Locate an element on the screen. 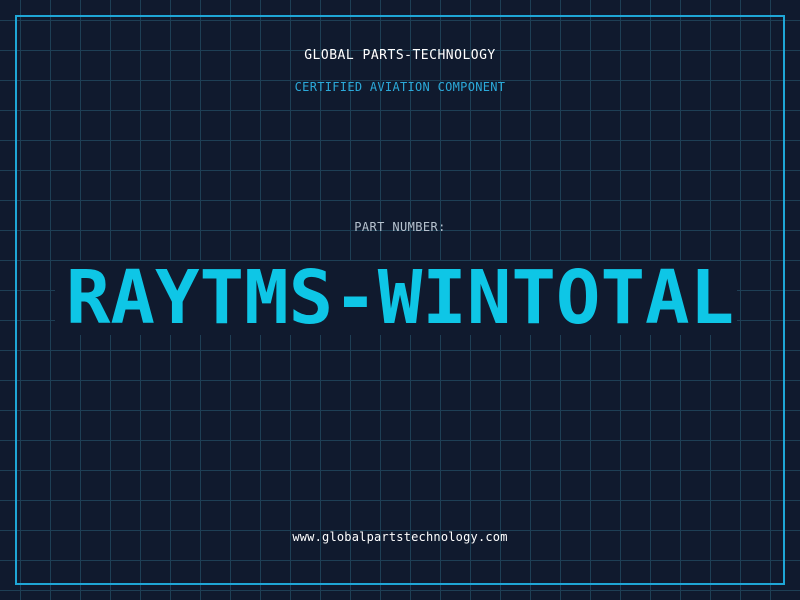 The height and width of the screenshot is (600, 800). company-name: GLOBAL PARTS-TECHNOLOGY is located at coordinates (400, 55).